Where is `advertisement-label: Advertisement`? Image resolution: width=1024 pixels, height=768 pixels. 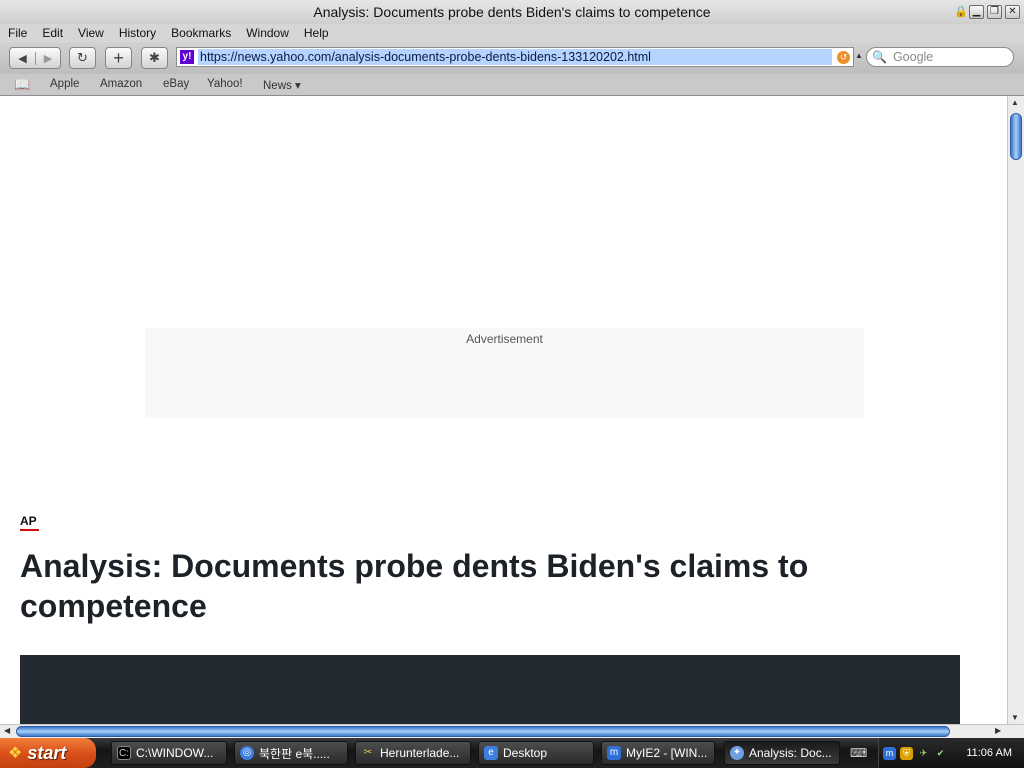
advertisement-label: Advertisement is located at coordinates (504, 339).